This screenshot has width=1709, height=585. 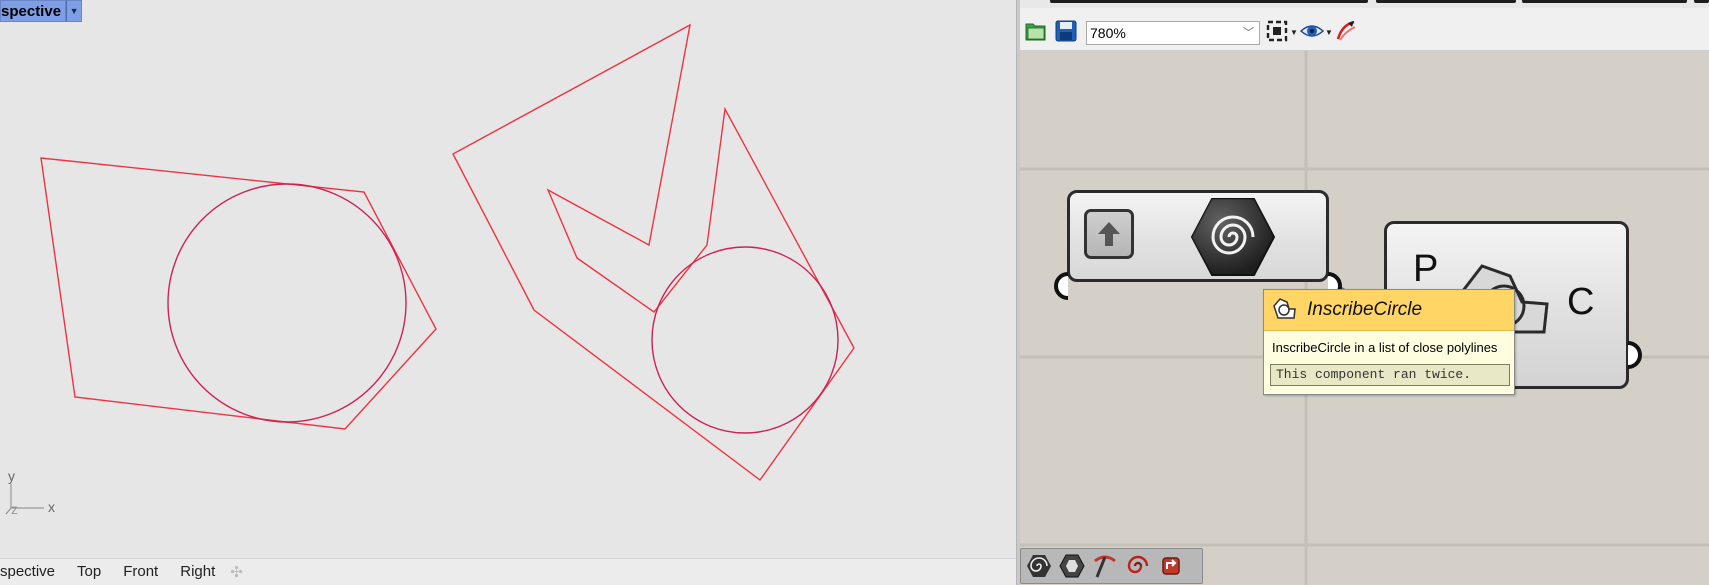 I want to click on cube-icon, so click(x=1171, y=566).